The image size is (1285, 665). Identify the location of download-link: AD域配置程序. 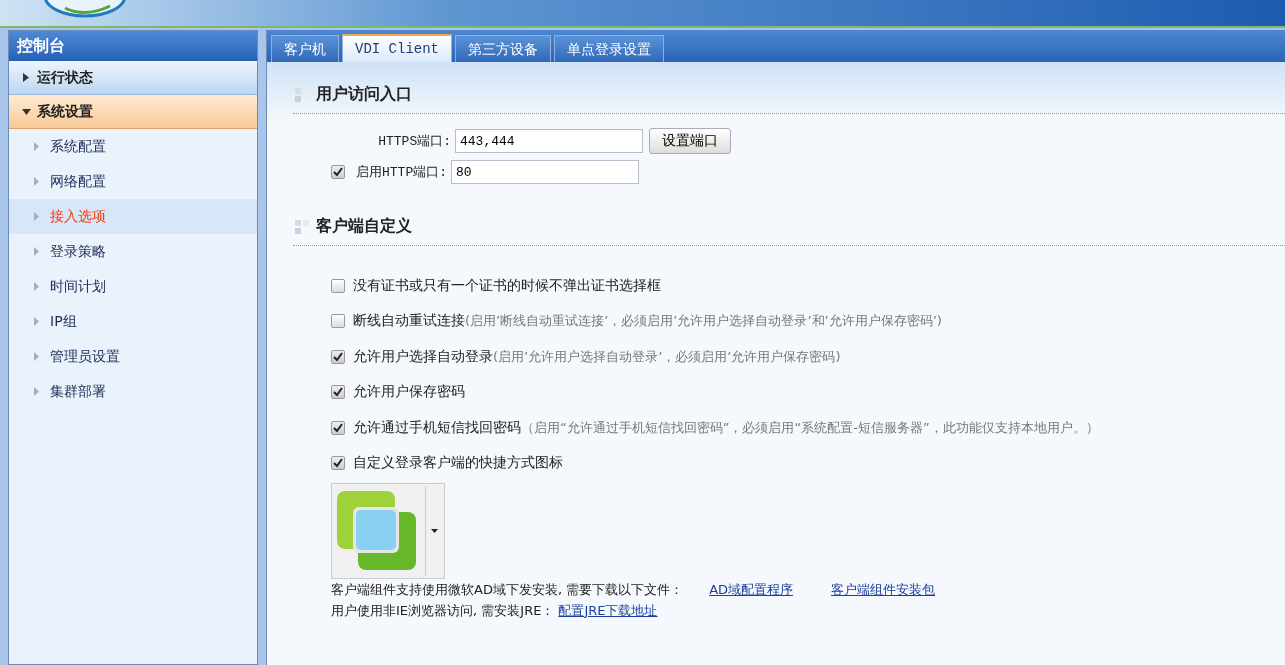
(751, 589).